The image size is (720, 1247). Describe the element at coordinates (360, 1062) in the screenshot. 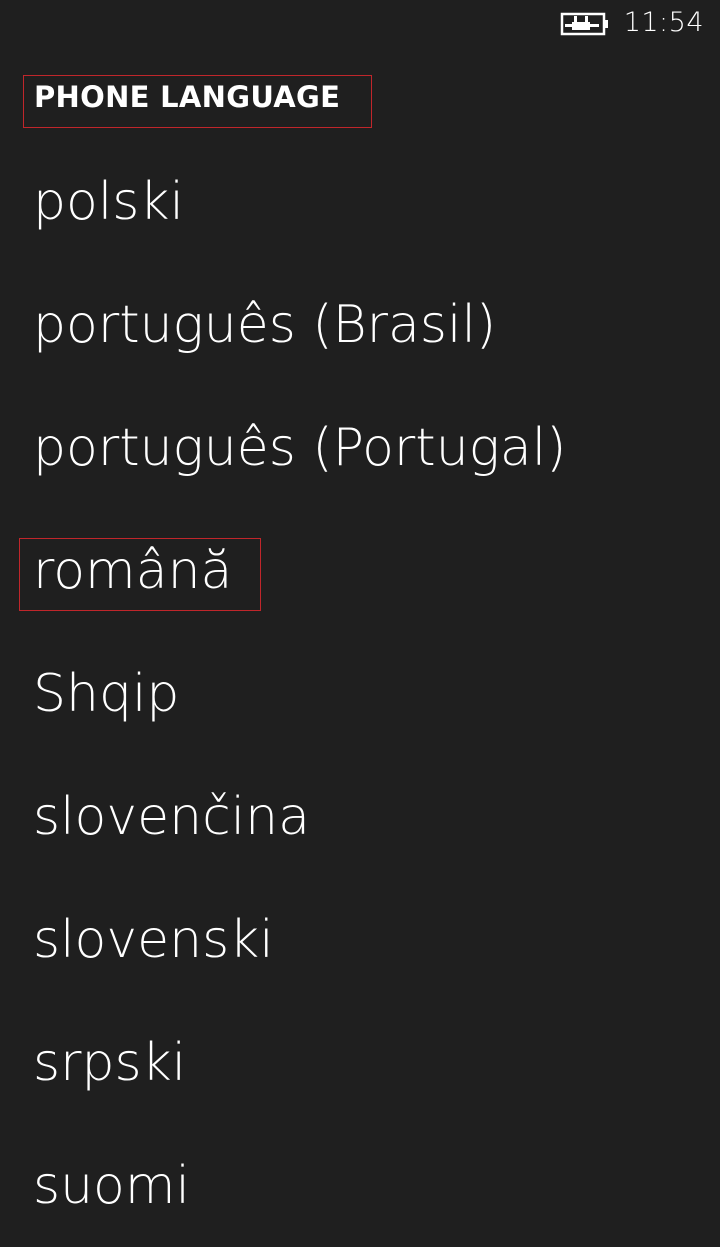

I see `language-item-srpski: srpski` at that location.